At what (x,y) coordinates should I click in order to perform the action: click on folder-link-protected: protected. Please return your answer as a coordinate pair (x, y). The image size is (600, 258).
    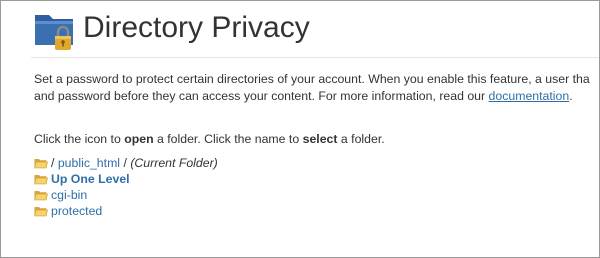
    Looking at the image, I should click on (76, 211).